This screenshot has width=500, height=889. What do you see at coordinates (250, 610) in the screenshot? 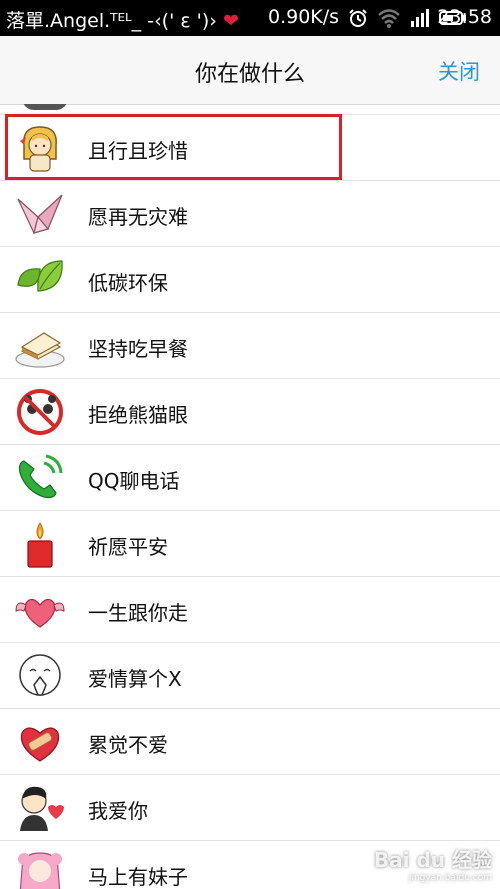
I see `list-item: 一生跟你走` at bounding box center [250, 610].